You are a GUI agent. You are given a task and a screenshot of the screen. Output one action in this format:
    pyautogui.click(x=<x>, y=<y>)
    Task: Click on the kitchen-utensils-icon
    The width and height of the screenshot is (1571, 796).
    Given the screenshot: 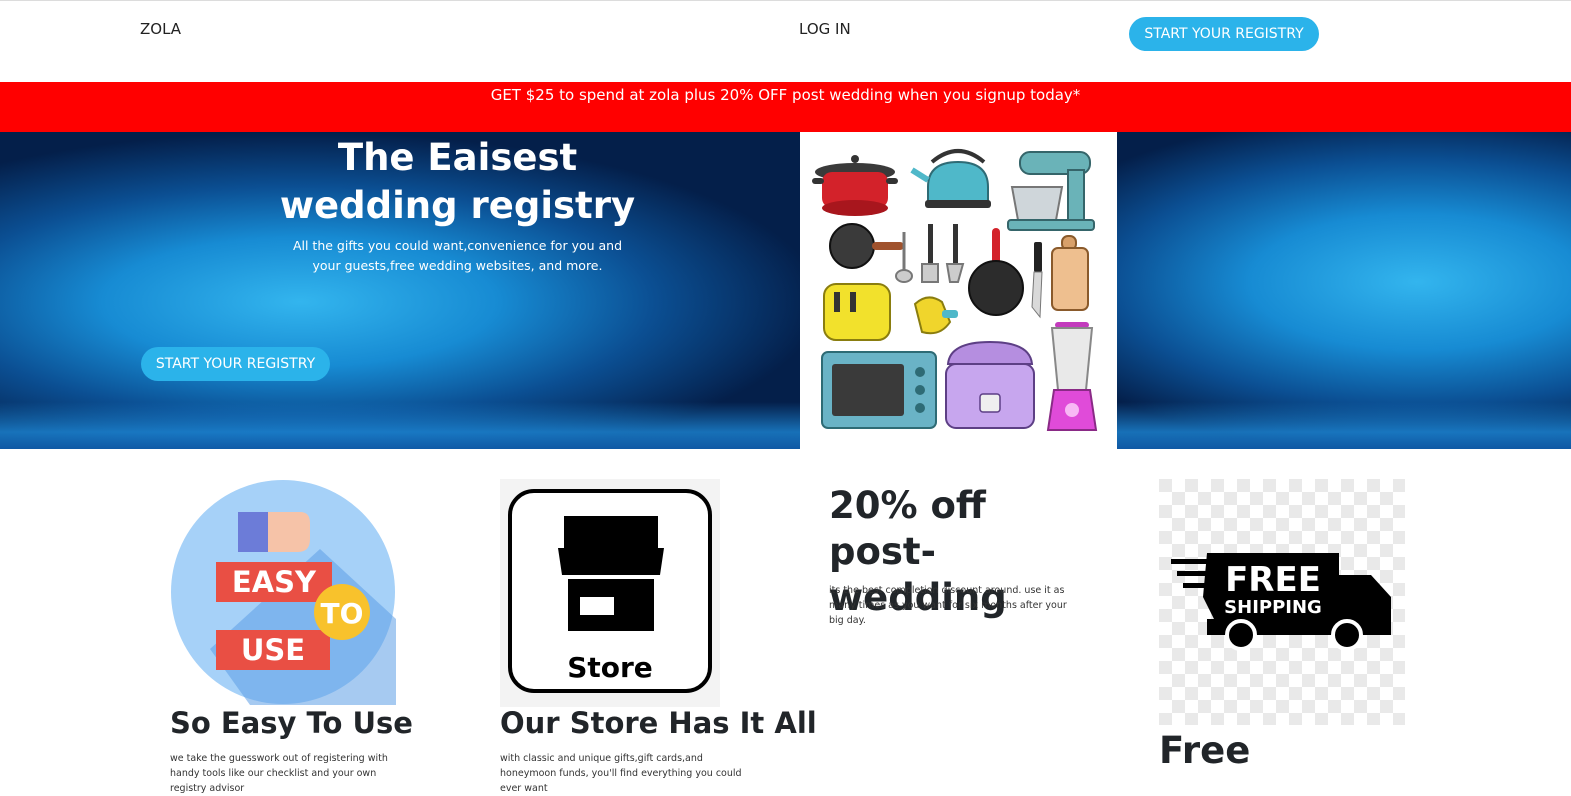 What is the action you would take?
    pyautogui.click(x=930, y=253)
    